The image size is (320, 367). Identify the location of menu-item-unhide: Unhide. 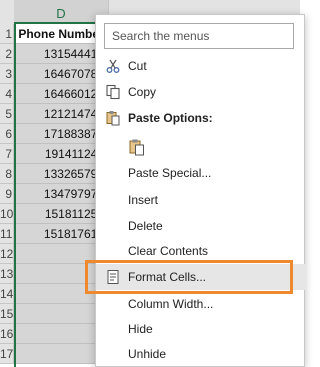
(201, 354).